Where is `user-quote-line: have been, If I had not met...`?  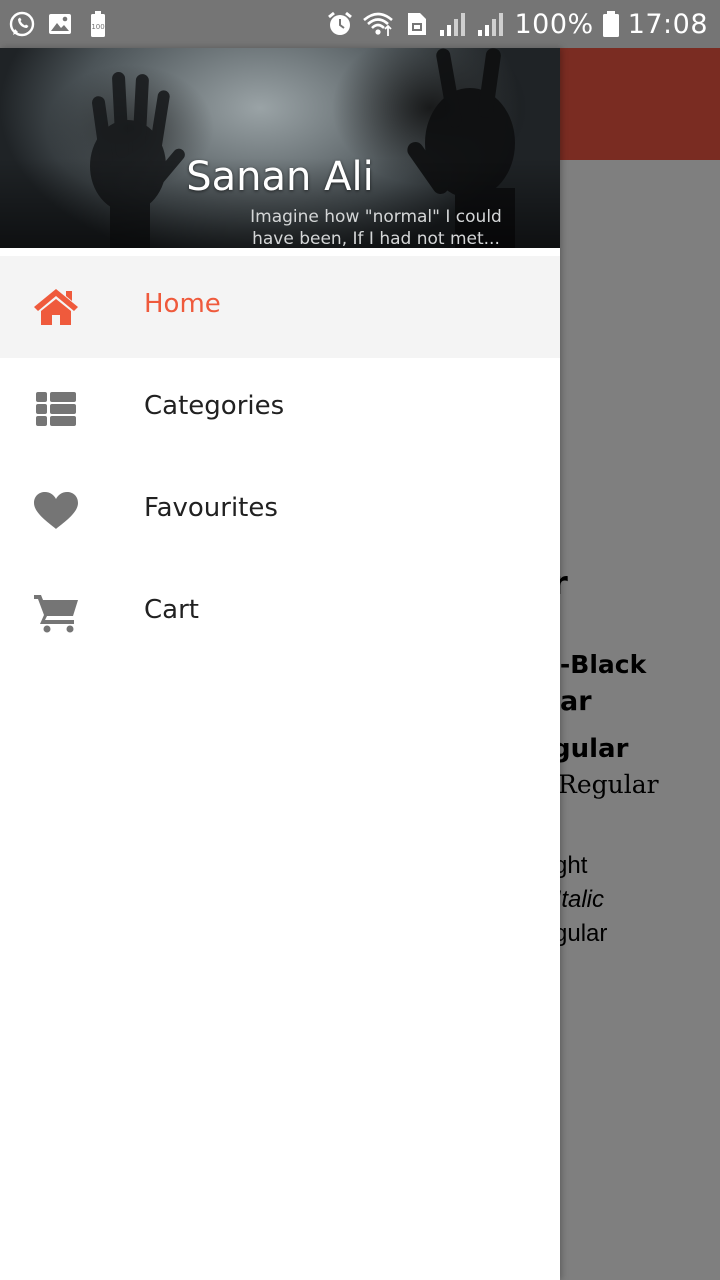 user-quote-line: have been, If I had not met... is located at coordinates (376, 238).